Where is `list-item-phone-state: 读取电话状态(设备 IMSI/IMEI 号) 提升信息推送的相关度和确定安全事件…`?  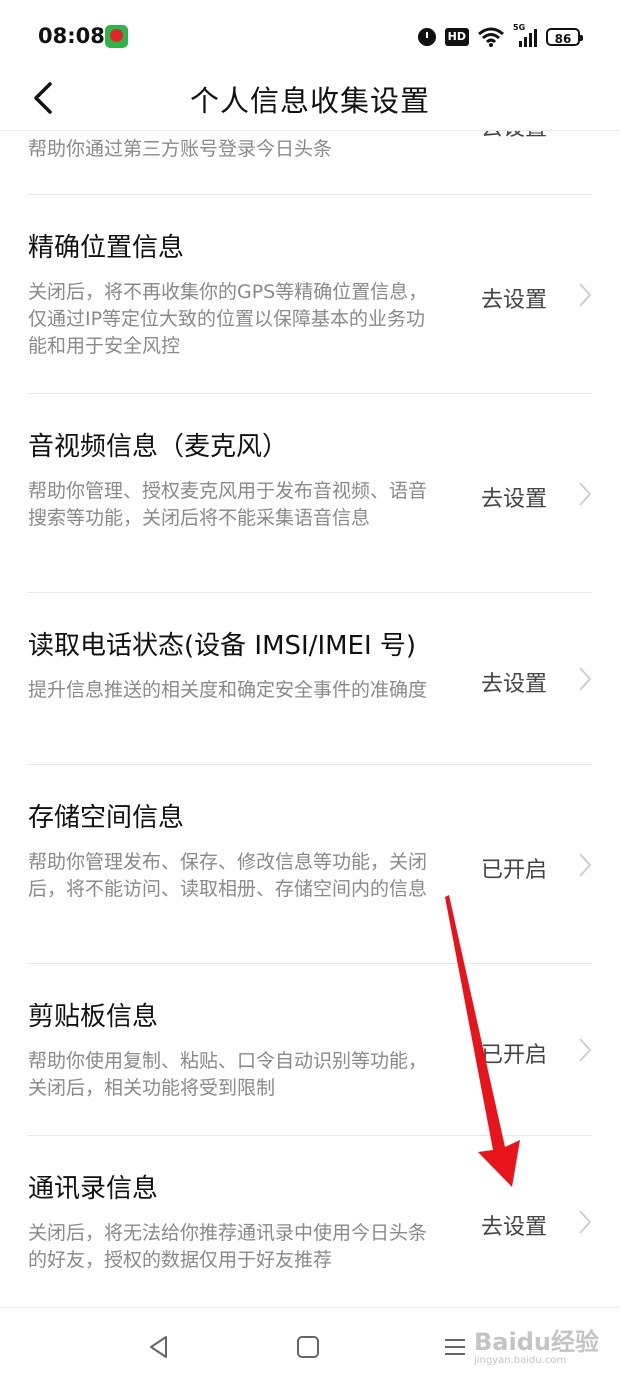
list-item-phone-state: 读取电话状态(设备 IMSI/IMEI 号) 提升信息推送的相关度和确定安全事件… is located at coordinates (310, 678).